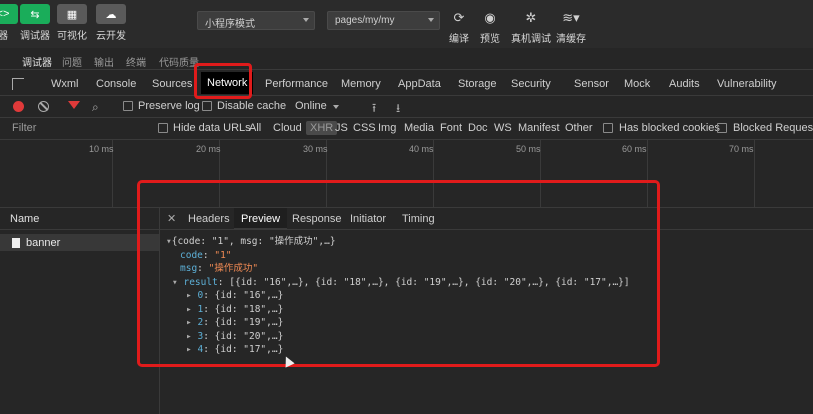 Image resolution: width=813 pixels, height=414 pixels. What do you see at coordinates (579, 128) in the screenshot?
I see `type-other: Other` at bounding box center [579, 128].